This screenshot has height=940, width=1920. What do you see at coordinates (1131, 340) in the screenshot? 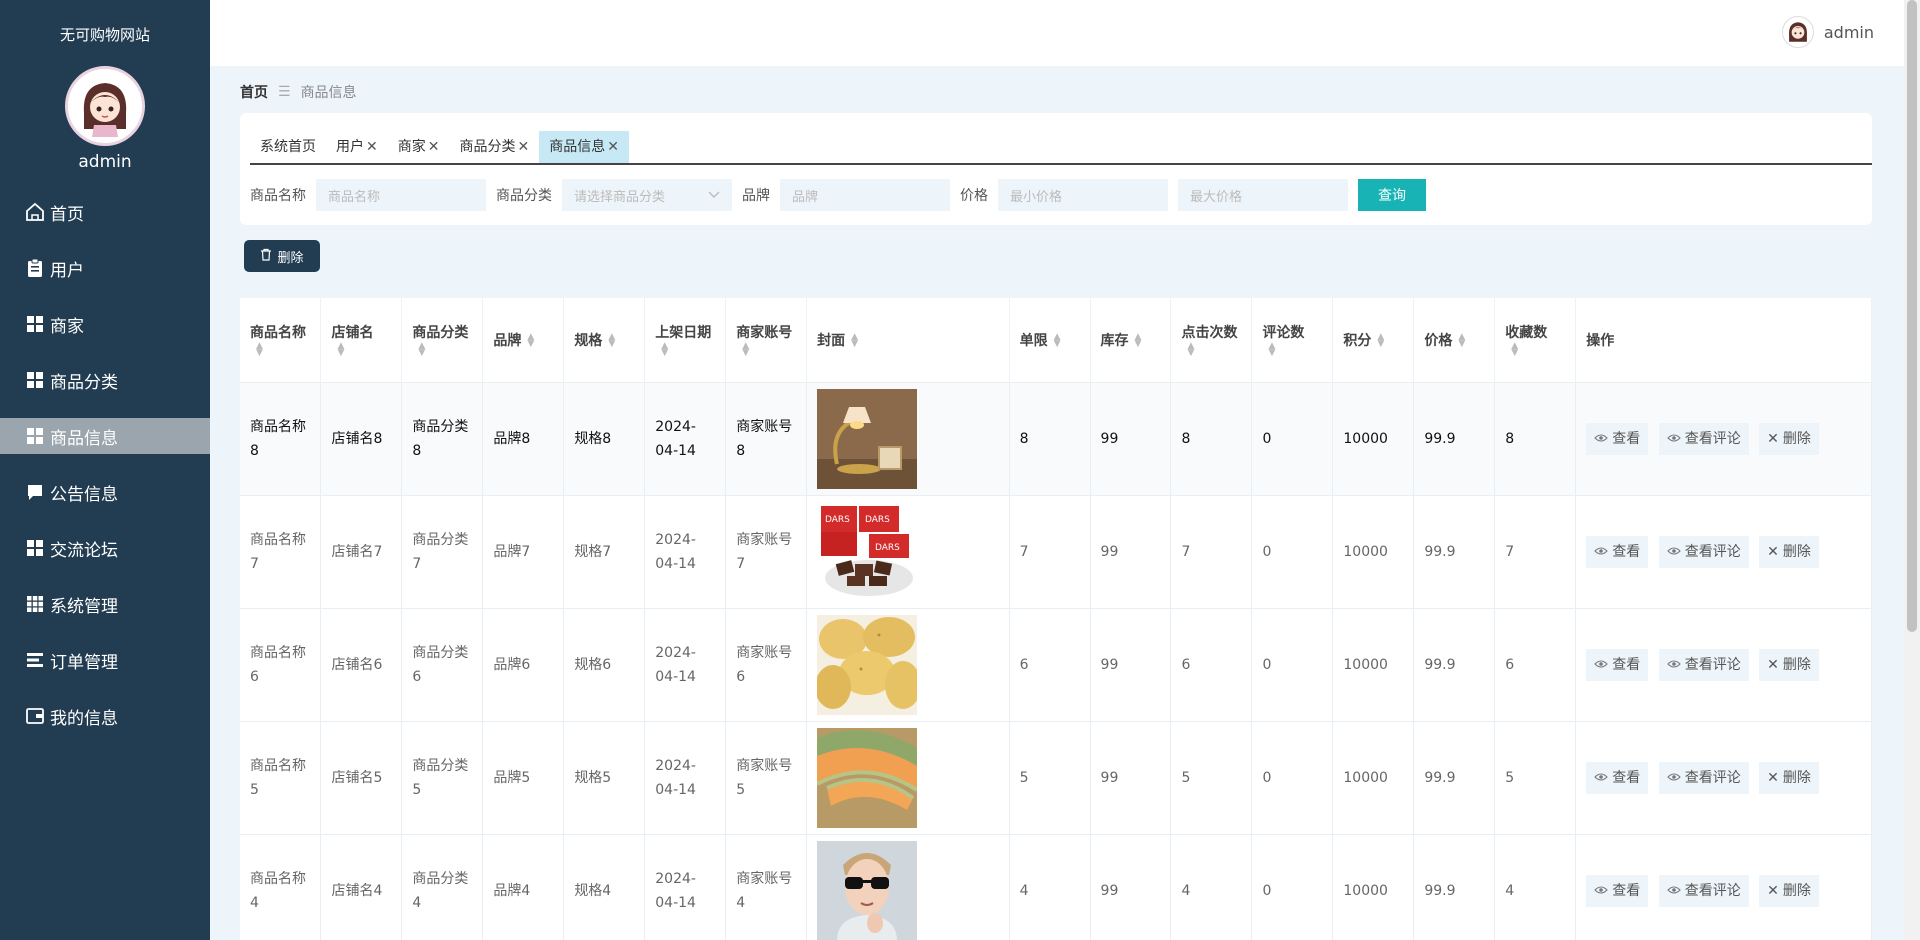
I see `column-header-stock: 库存 ▲ ▼` at bounding box center [1131, 340].